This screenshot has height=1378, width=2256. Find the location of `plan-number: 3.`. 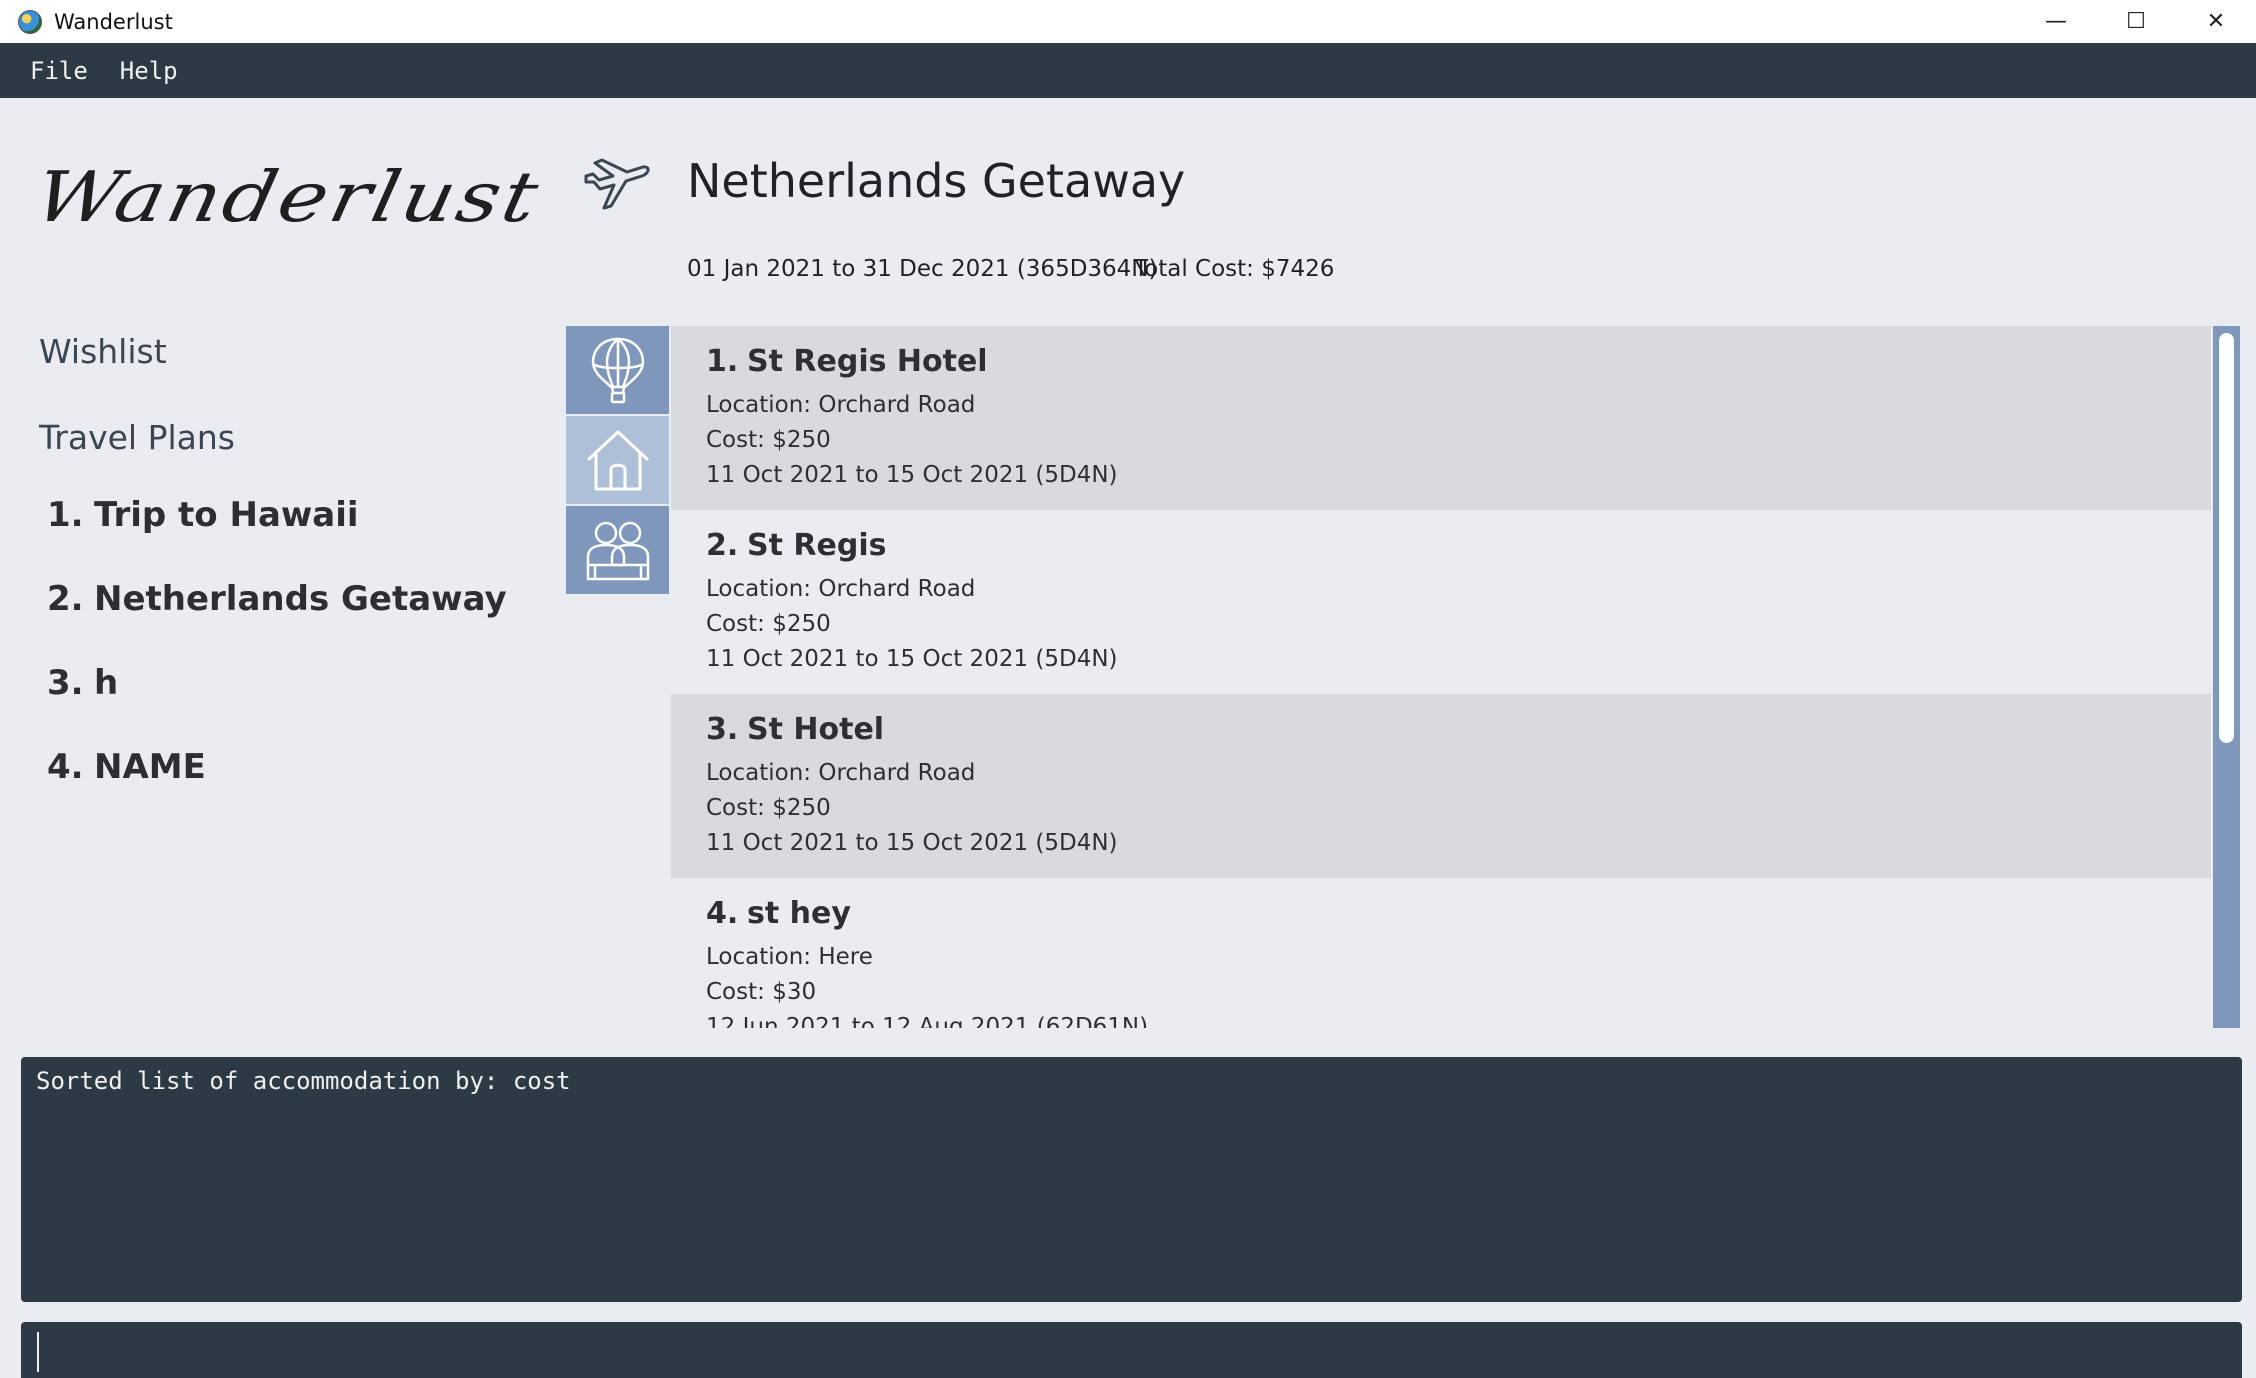

plan-number: 3. is located at coordinates (65, 683).